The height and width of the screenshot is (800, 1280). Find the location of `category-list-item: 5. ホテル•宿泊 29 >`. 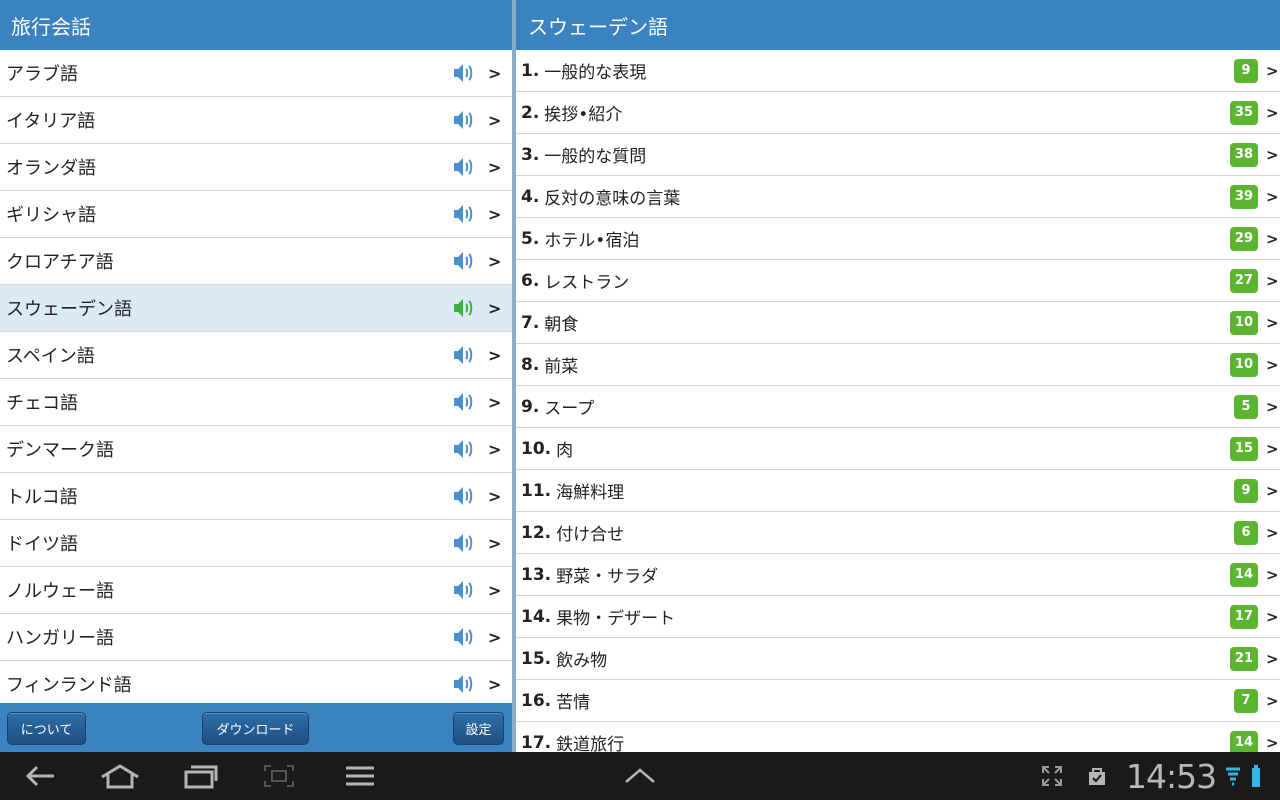

category-list-item: 5. ホテル•宿泊 29 > is located at coordinates (898, 239).